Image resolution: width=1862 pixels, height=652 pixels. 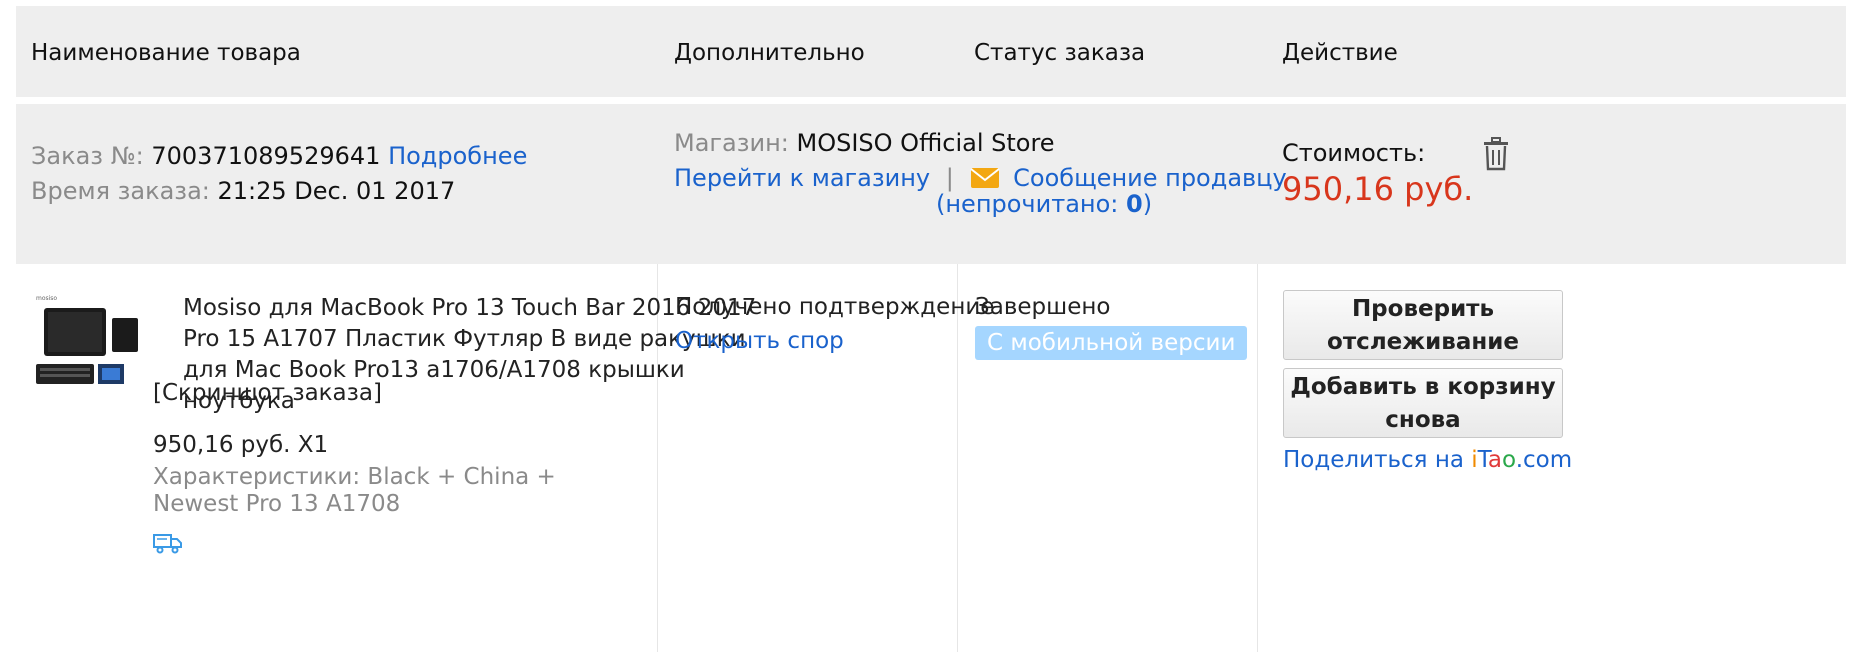 What do you see at coordinates (1134, 204) in the screenshot?
I see `unread-count: 0` at bounding box center [1134, 204].